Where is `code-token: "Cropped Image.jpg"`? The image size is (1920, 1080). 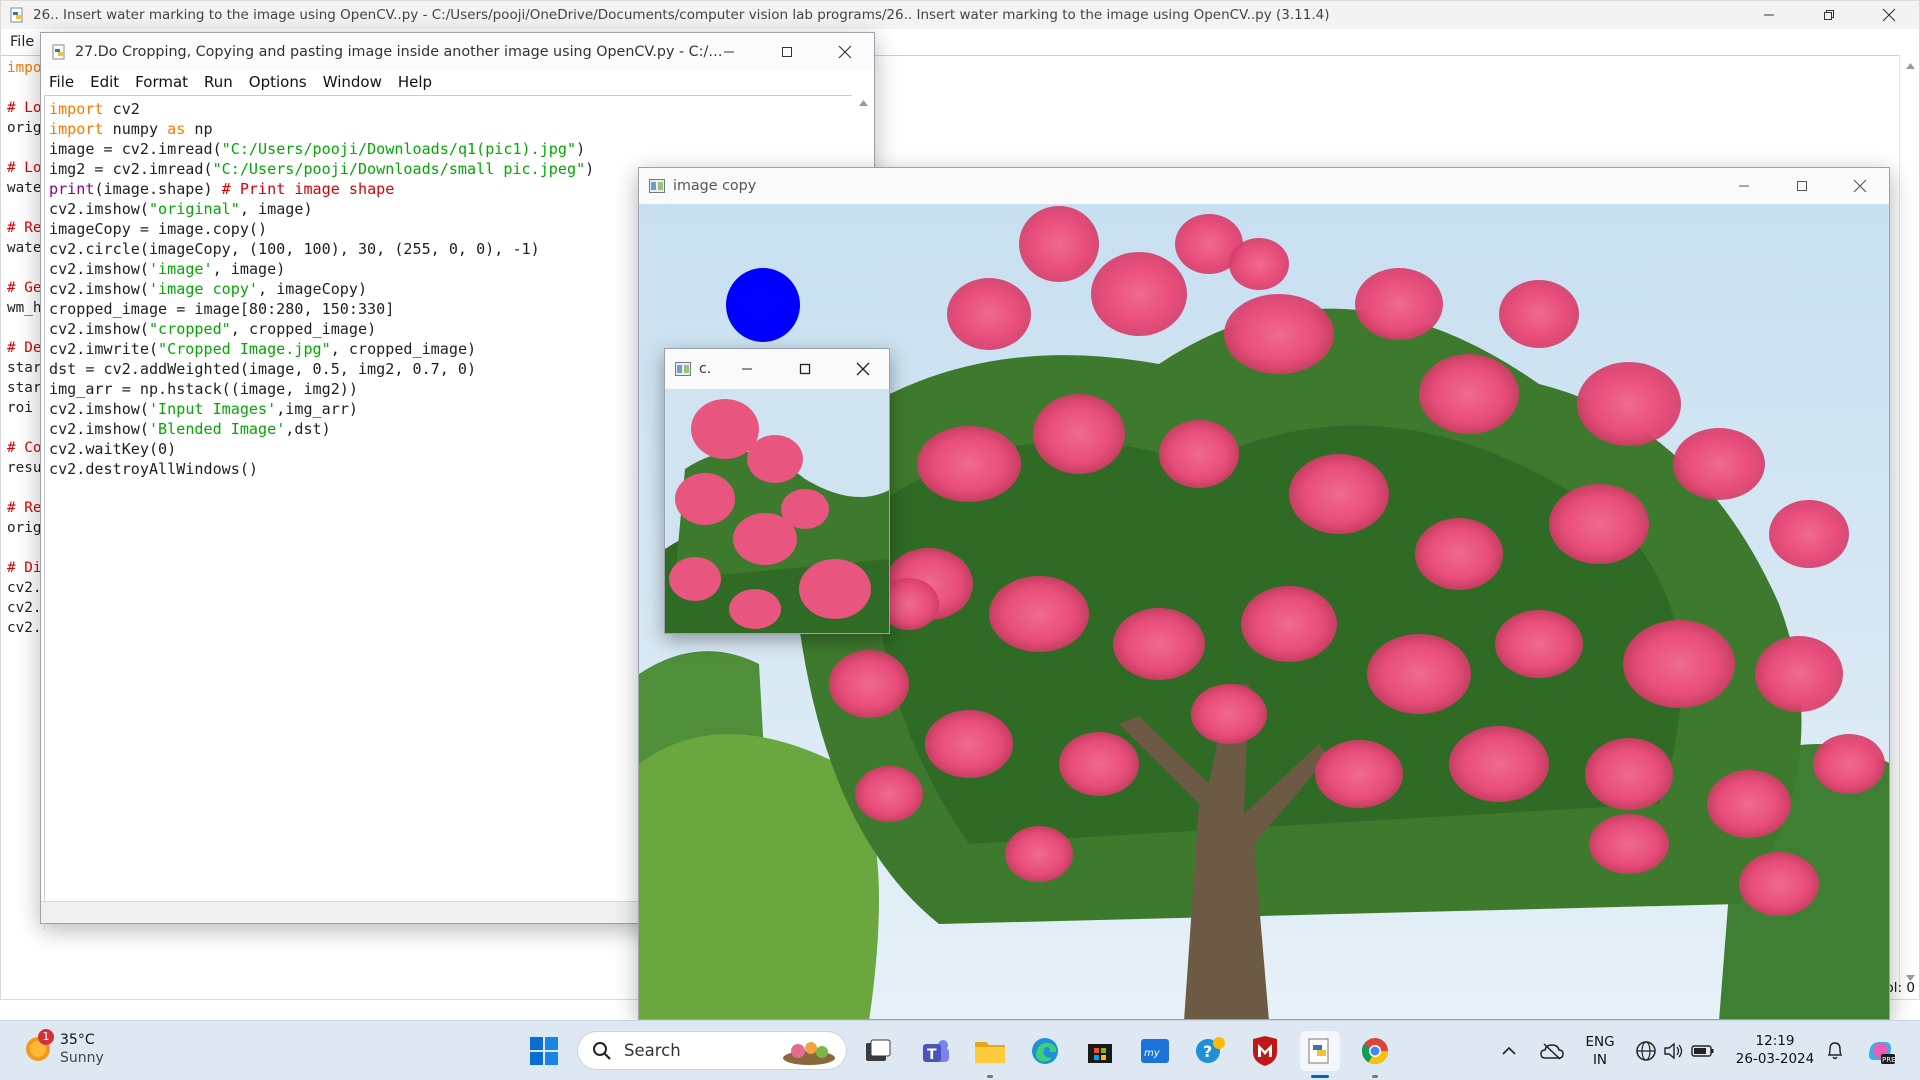
code-token: "Cropped Image.jpg" is located at coordinates (244, 349).